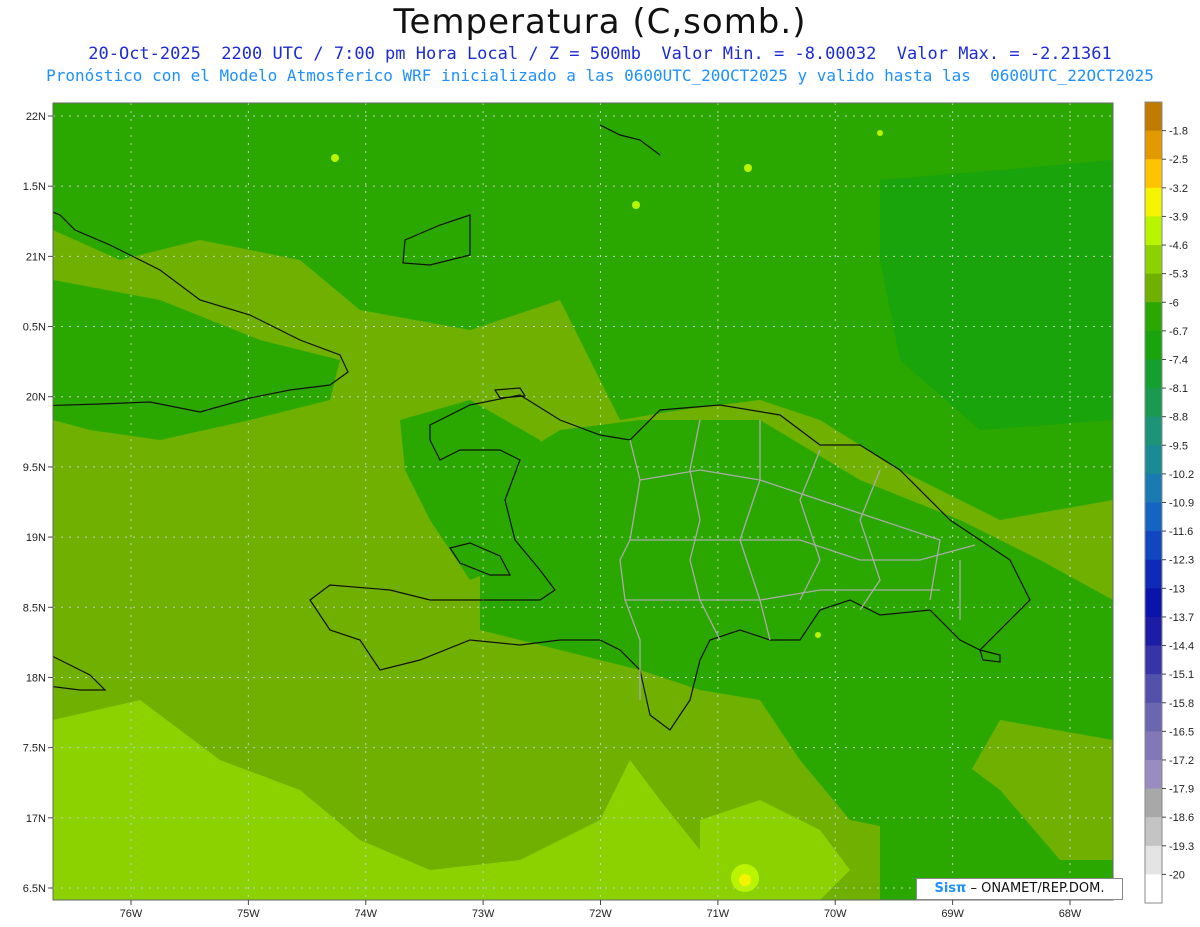 The height and width of the screenshot is (927, 1200). What do you see at coordinates (1177, 589) in the screenshot?
I see `colorbar-label: -13` at bounding box center [1177, 589].